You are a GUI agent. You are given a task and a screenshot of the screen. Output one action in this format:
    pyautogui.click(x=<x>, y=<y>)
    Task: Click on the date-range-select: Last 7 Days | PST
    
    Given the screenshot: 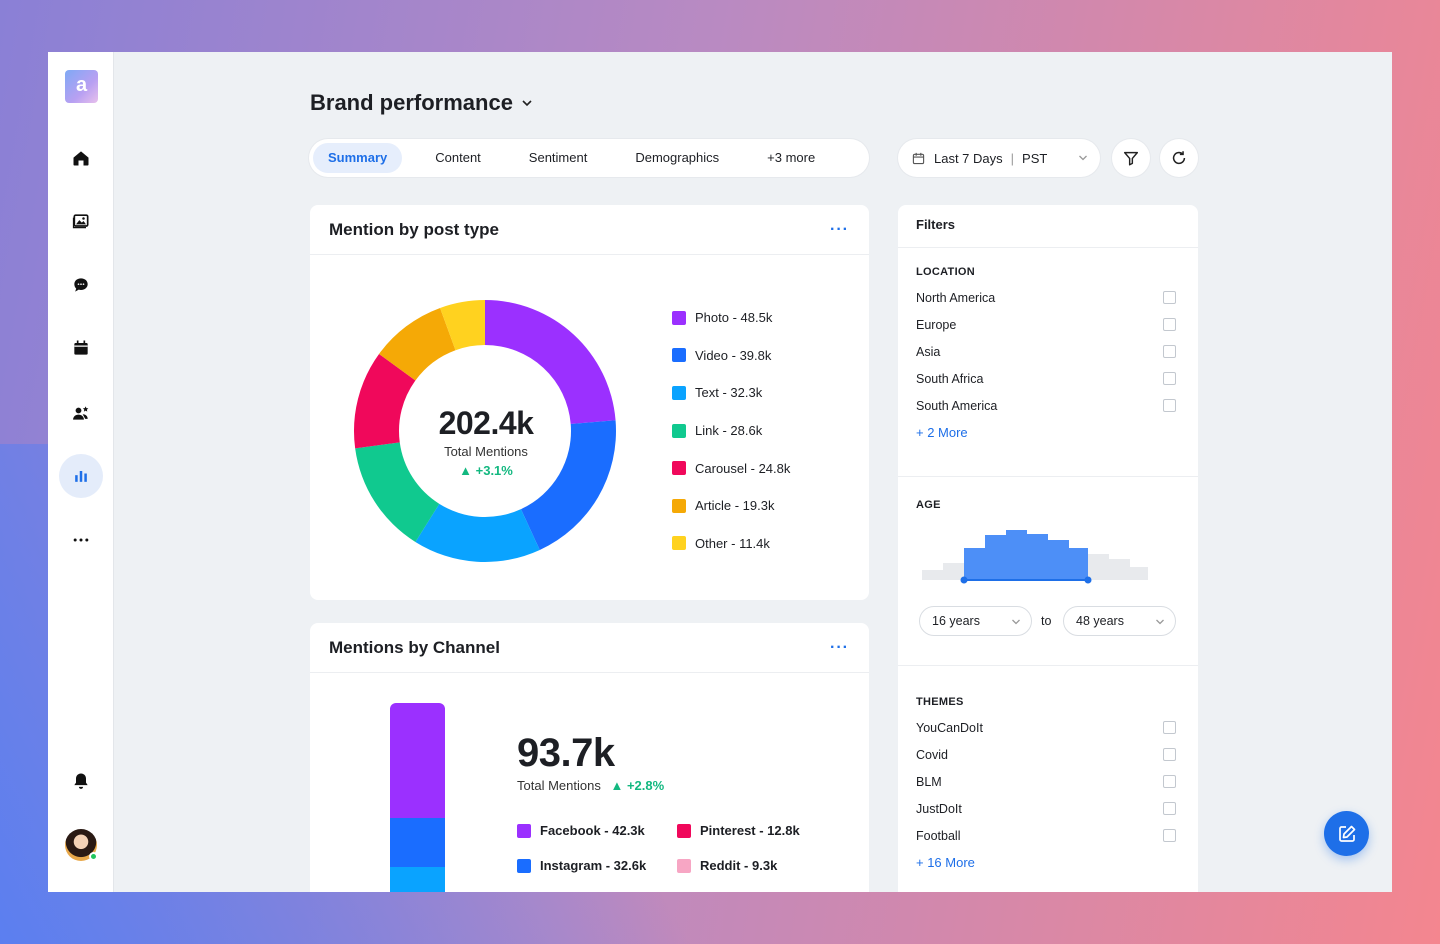 What is the action you would take?
    pyautogui.click(x=999, y=158)
    